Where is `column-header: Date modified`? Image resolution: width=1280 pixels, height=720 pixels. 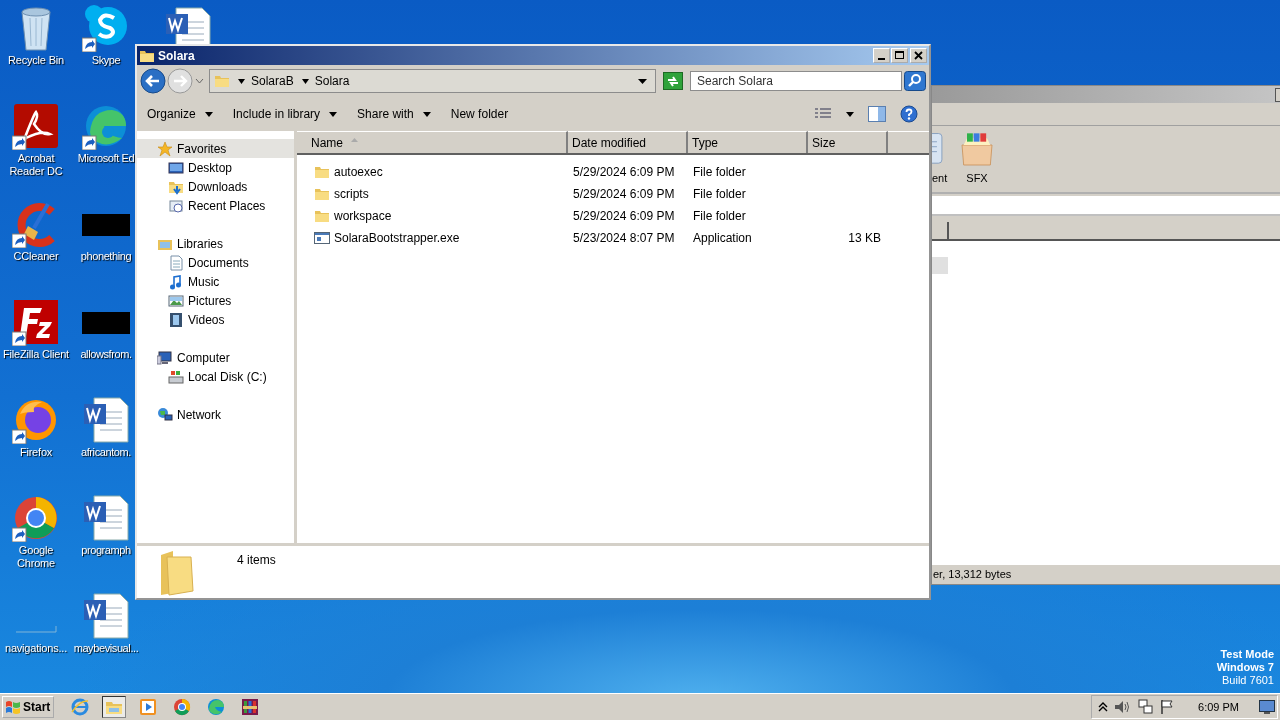
column-header: Date modified is located at coordinates (628, 142).